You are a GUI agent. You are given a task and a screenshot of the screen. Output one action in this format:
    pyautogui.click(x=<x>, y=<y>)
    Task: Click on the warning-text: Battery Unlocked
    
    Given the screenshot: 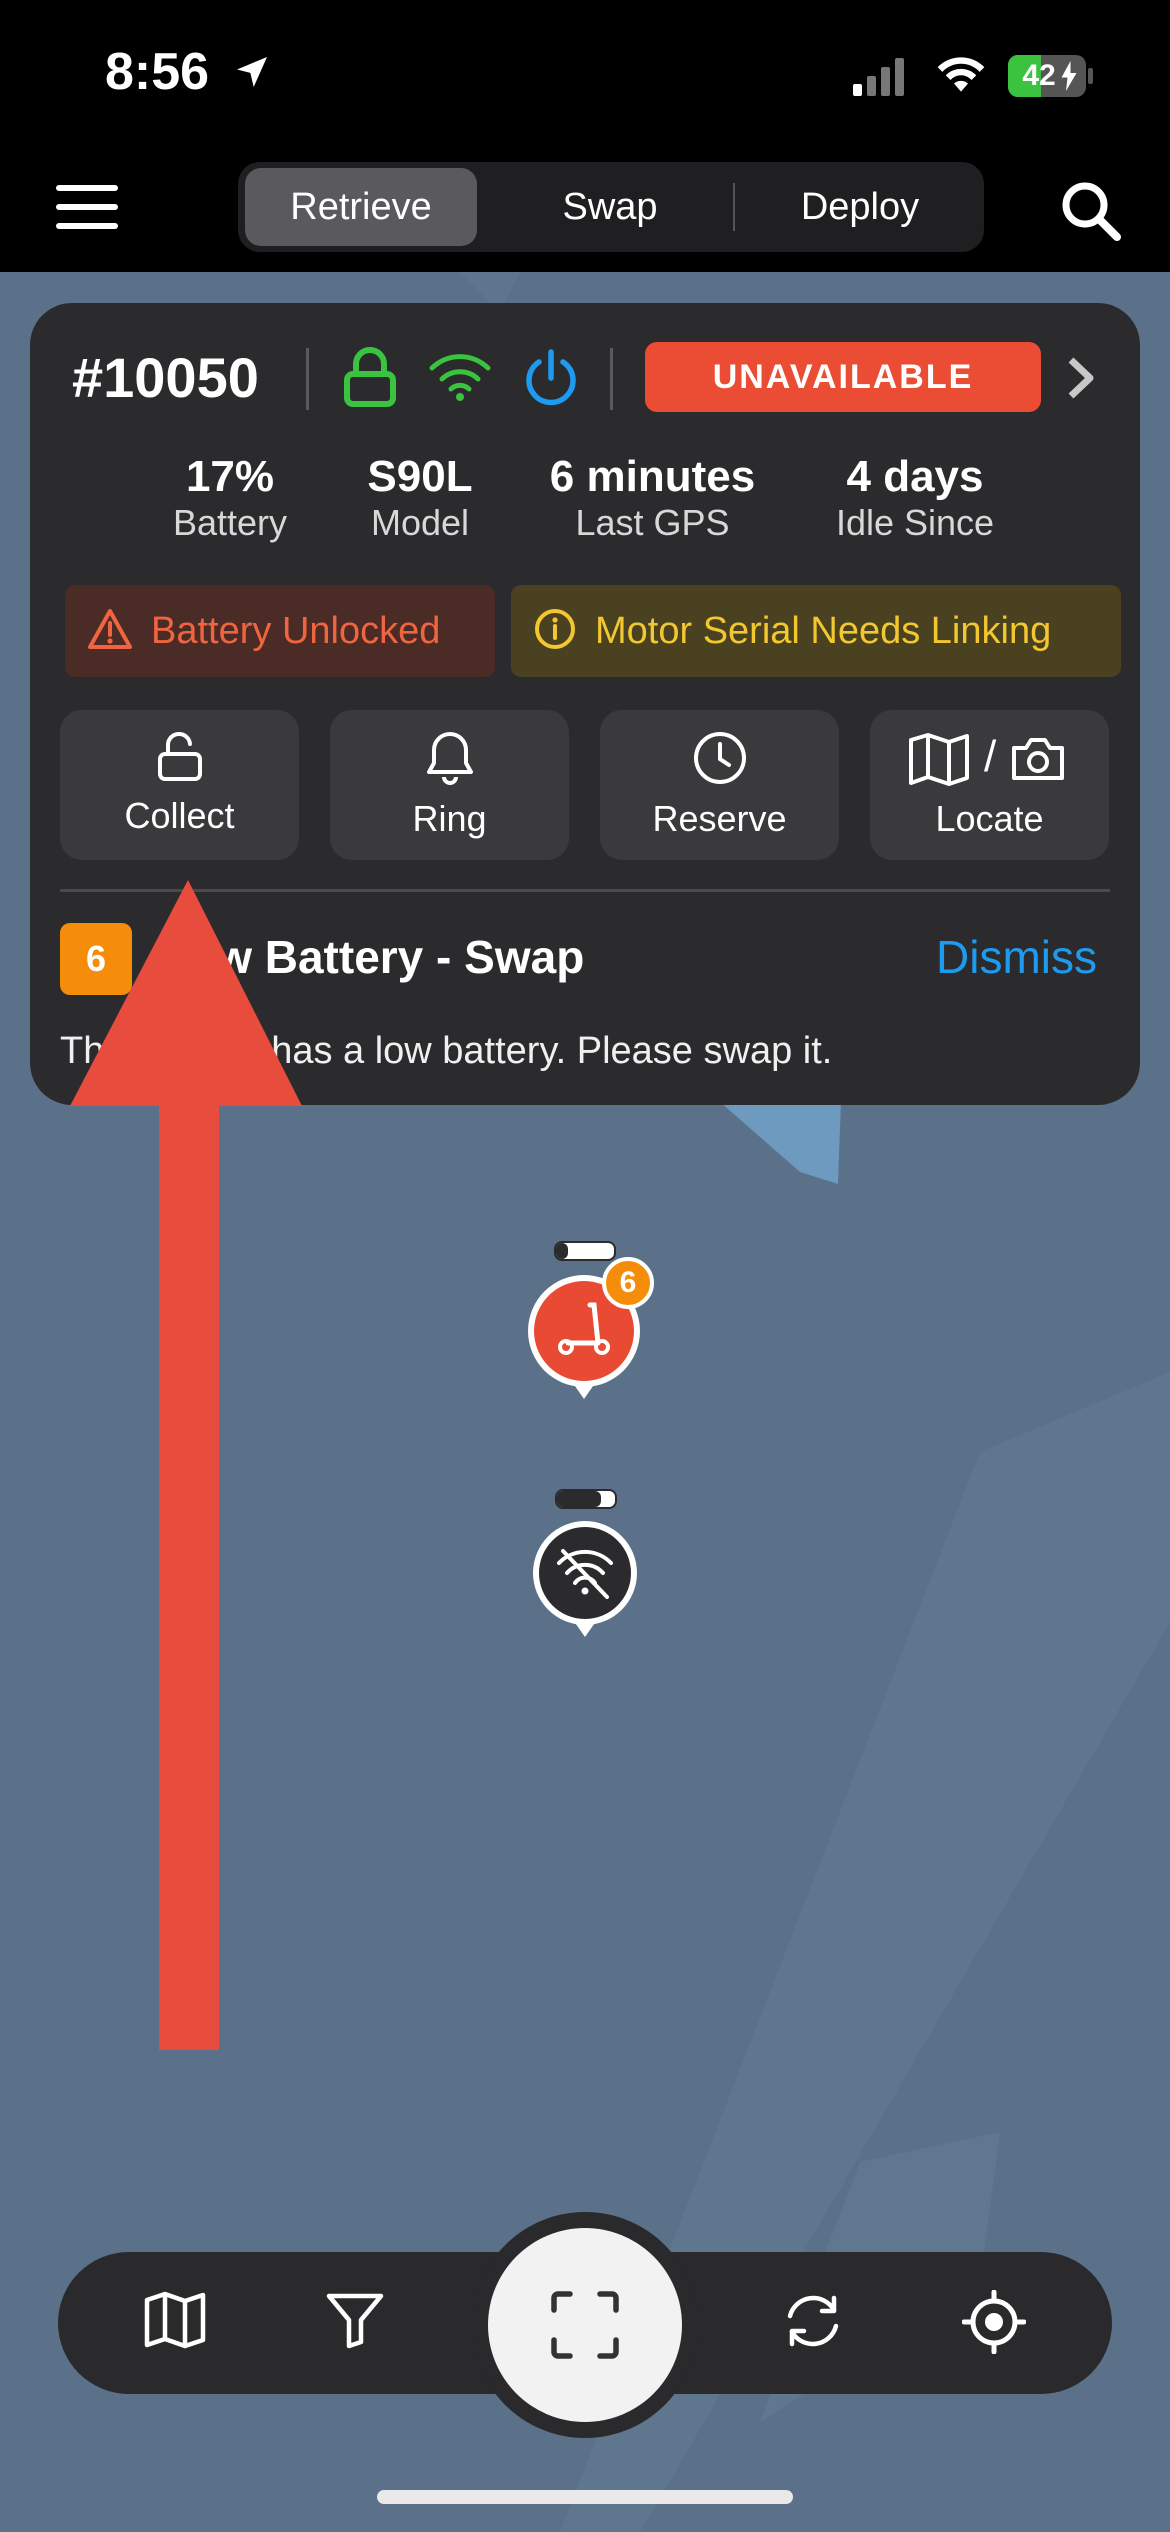 What is the action you would take?
    pyautogui.click(x=296, y=630)
    